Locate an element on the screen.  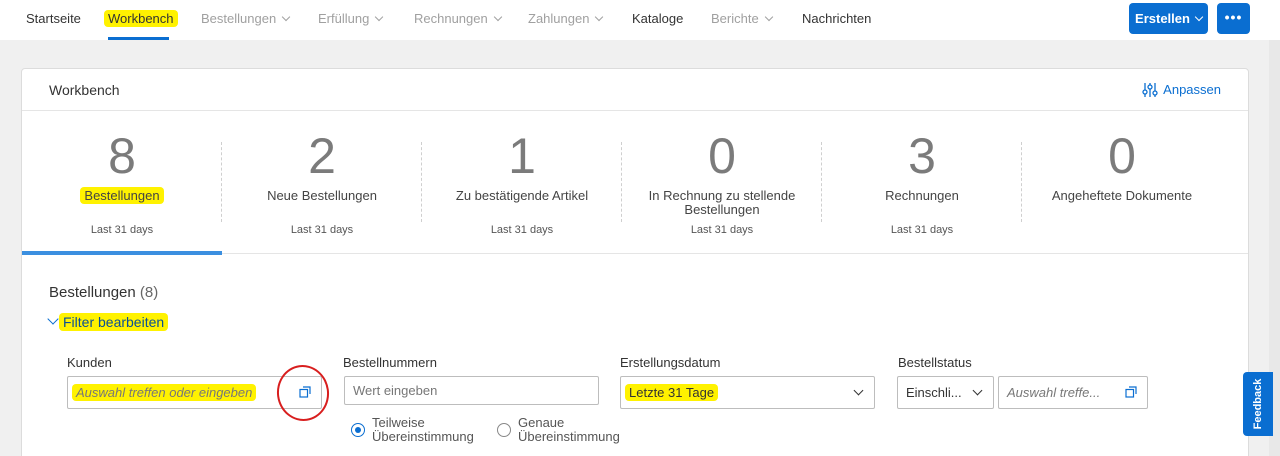
tile-bestellungen: 8 Bestellungen Last 31 days is located at coordinates (122, 183).